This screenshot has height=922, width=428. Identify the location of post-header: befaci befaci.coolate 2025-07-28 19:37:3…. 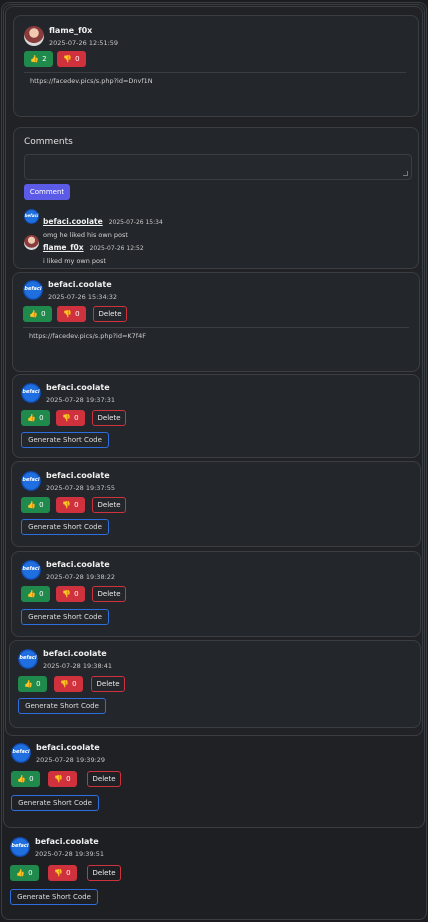
(68, 393).